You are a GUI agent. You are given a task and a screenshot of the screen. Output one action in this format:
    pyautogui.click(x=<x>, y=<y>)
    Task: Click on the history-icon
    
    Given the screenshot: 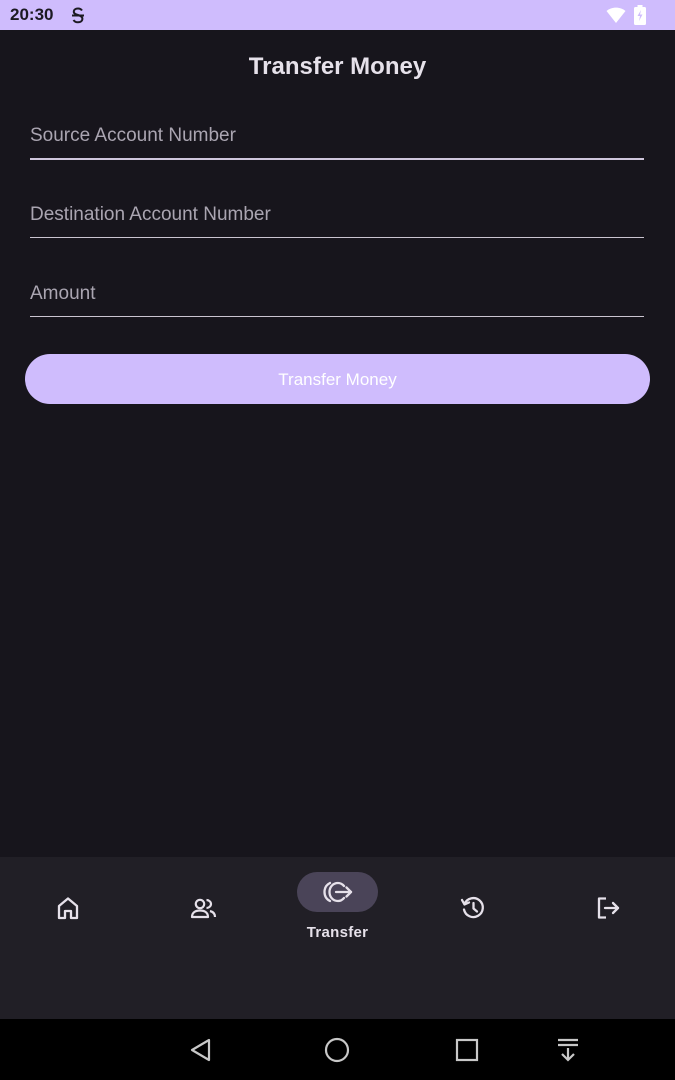 What is the action you would take?
    pyautogui.click(x=472, y=907)
    